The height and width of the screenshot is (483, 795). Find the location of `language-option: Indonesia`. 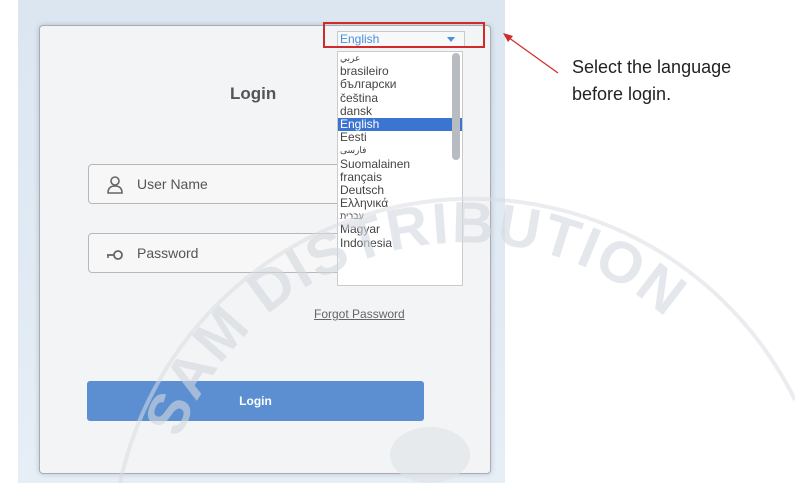

language-option: Indonesia is located at coordinates (400, 243).